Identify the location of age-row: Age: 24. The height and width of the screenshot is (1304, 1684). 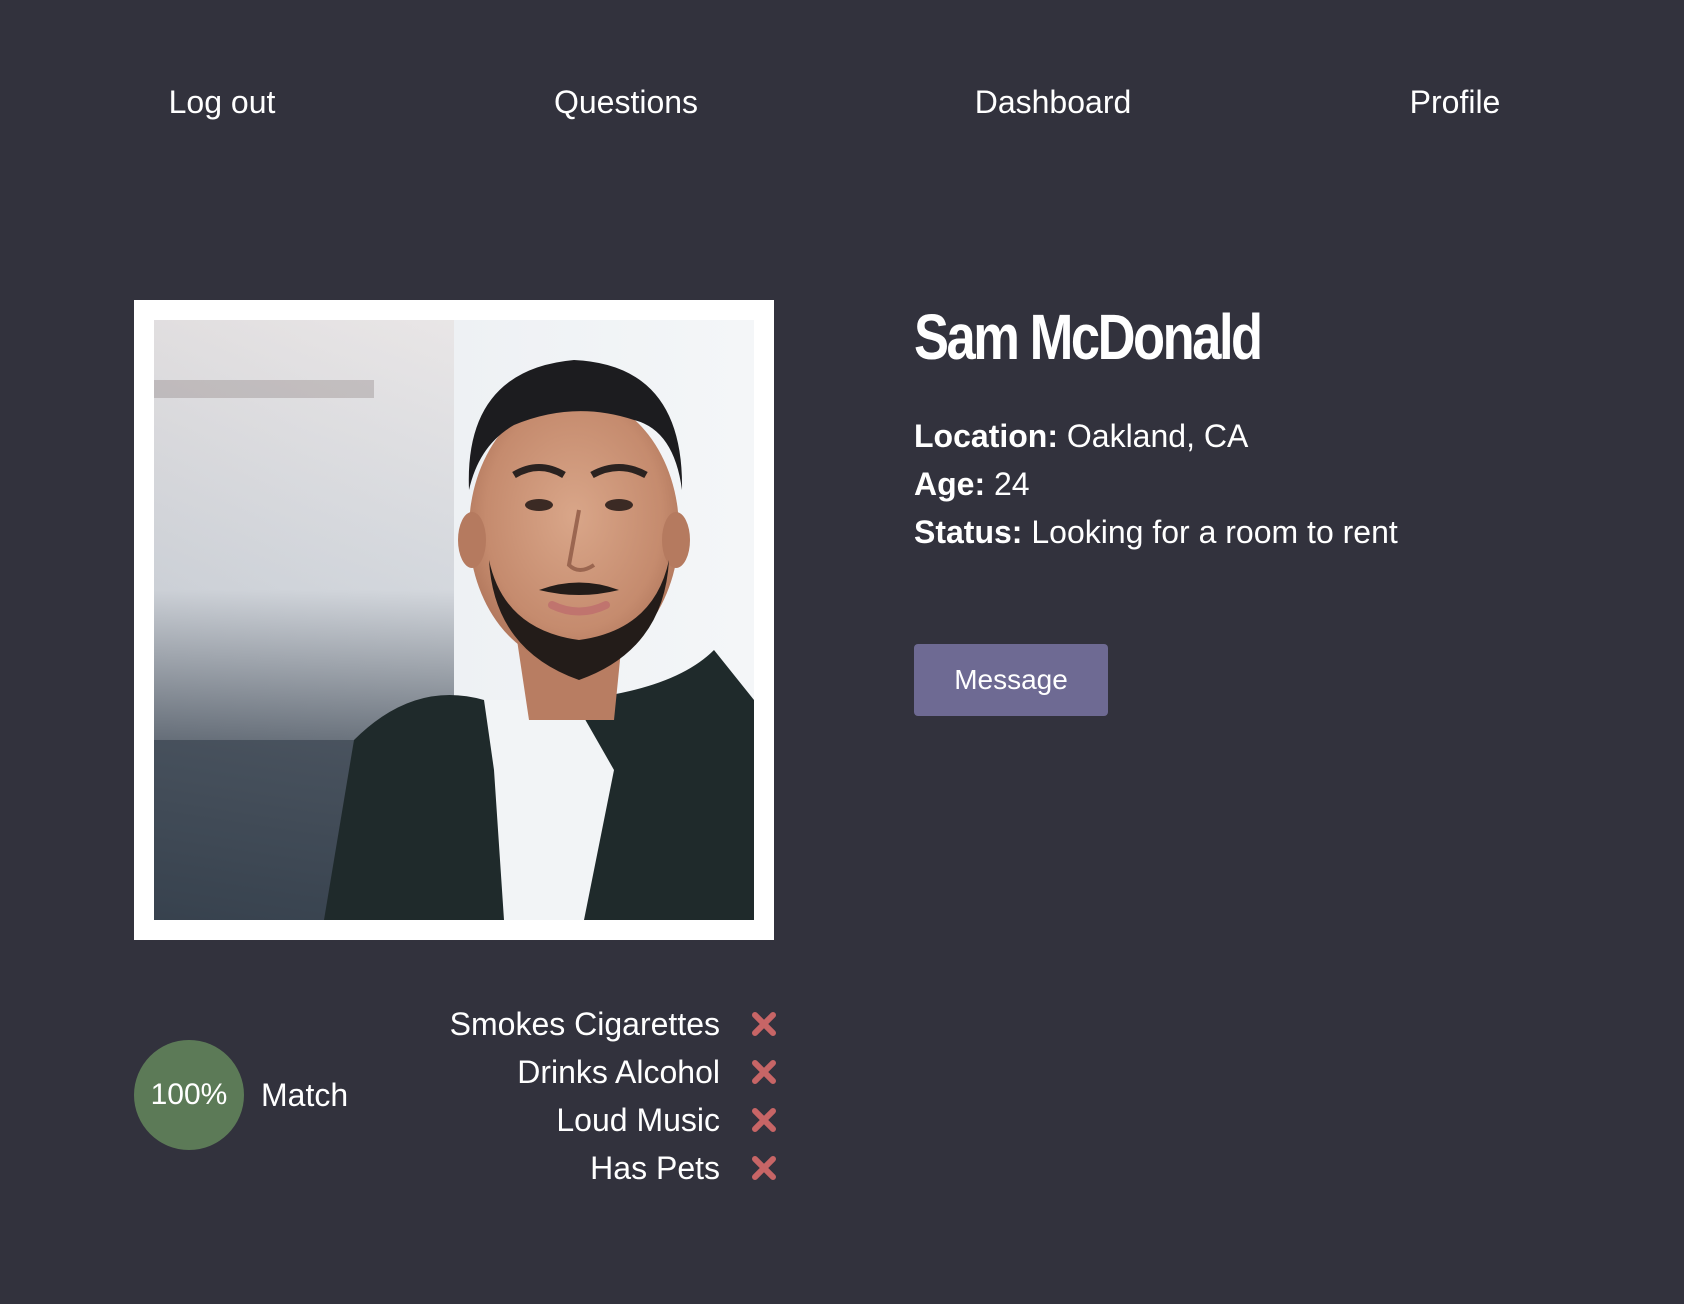
(1156, 484).